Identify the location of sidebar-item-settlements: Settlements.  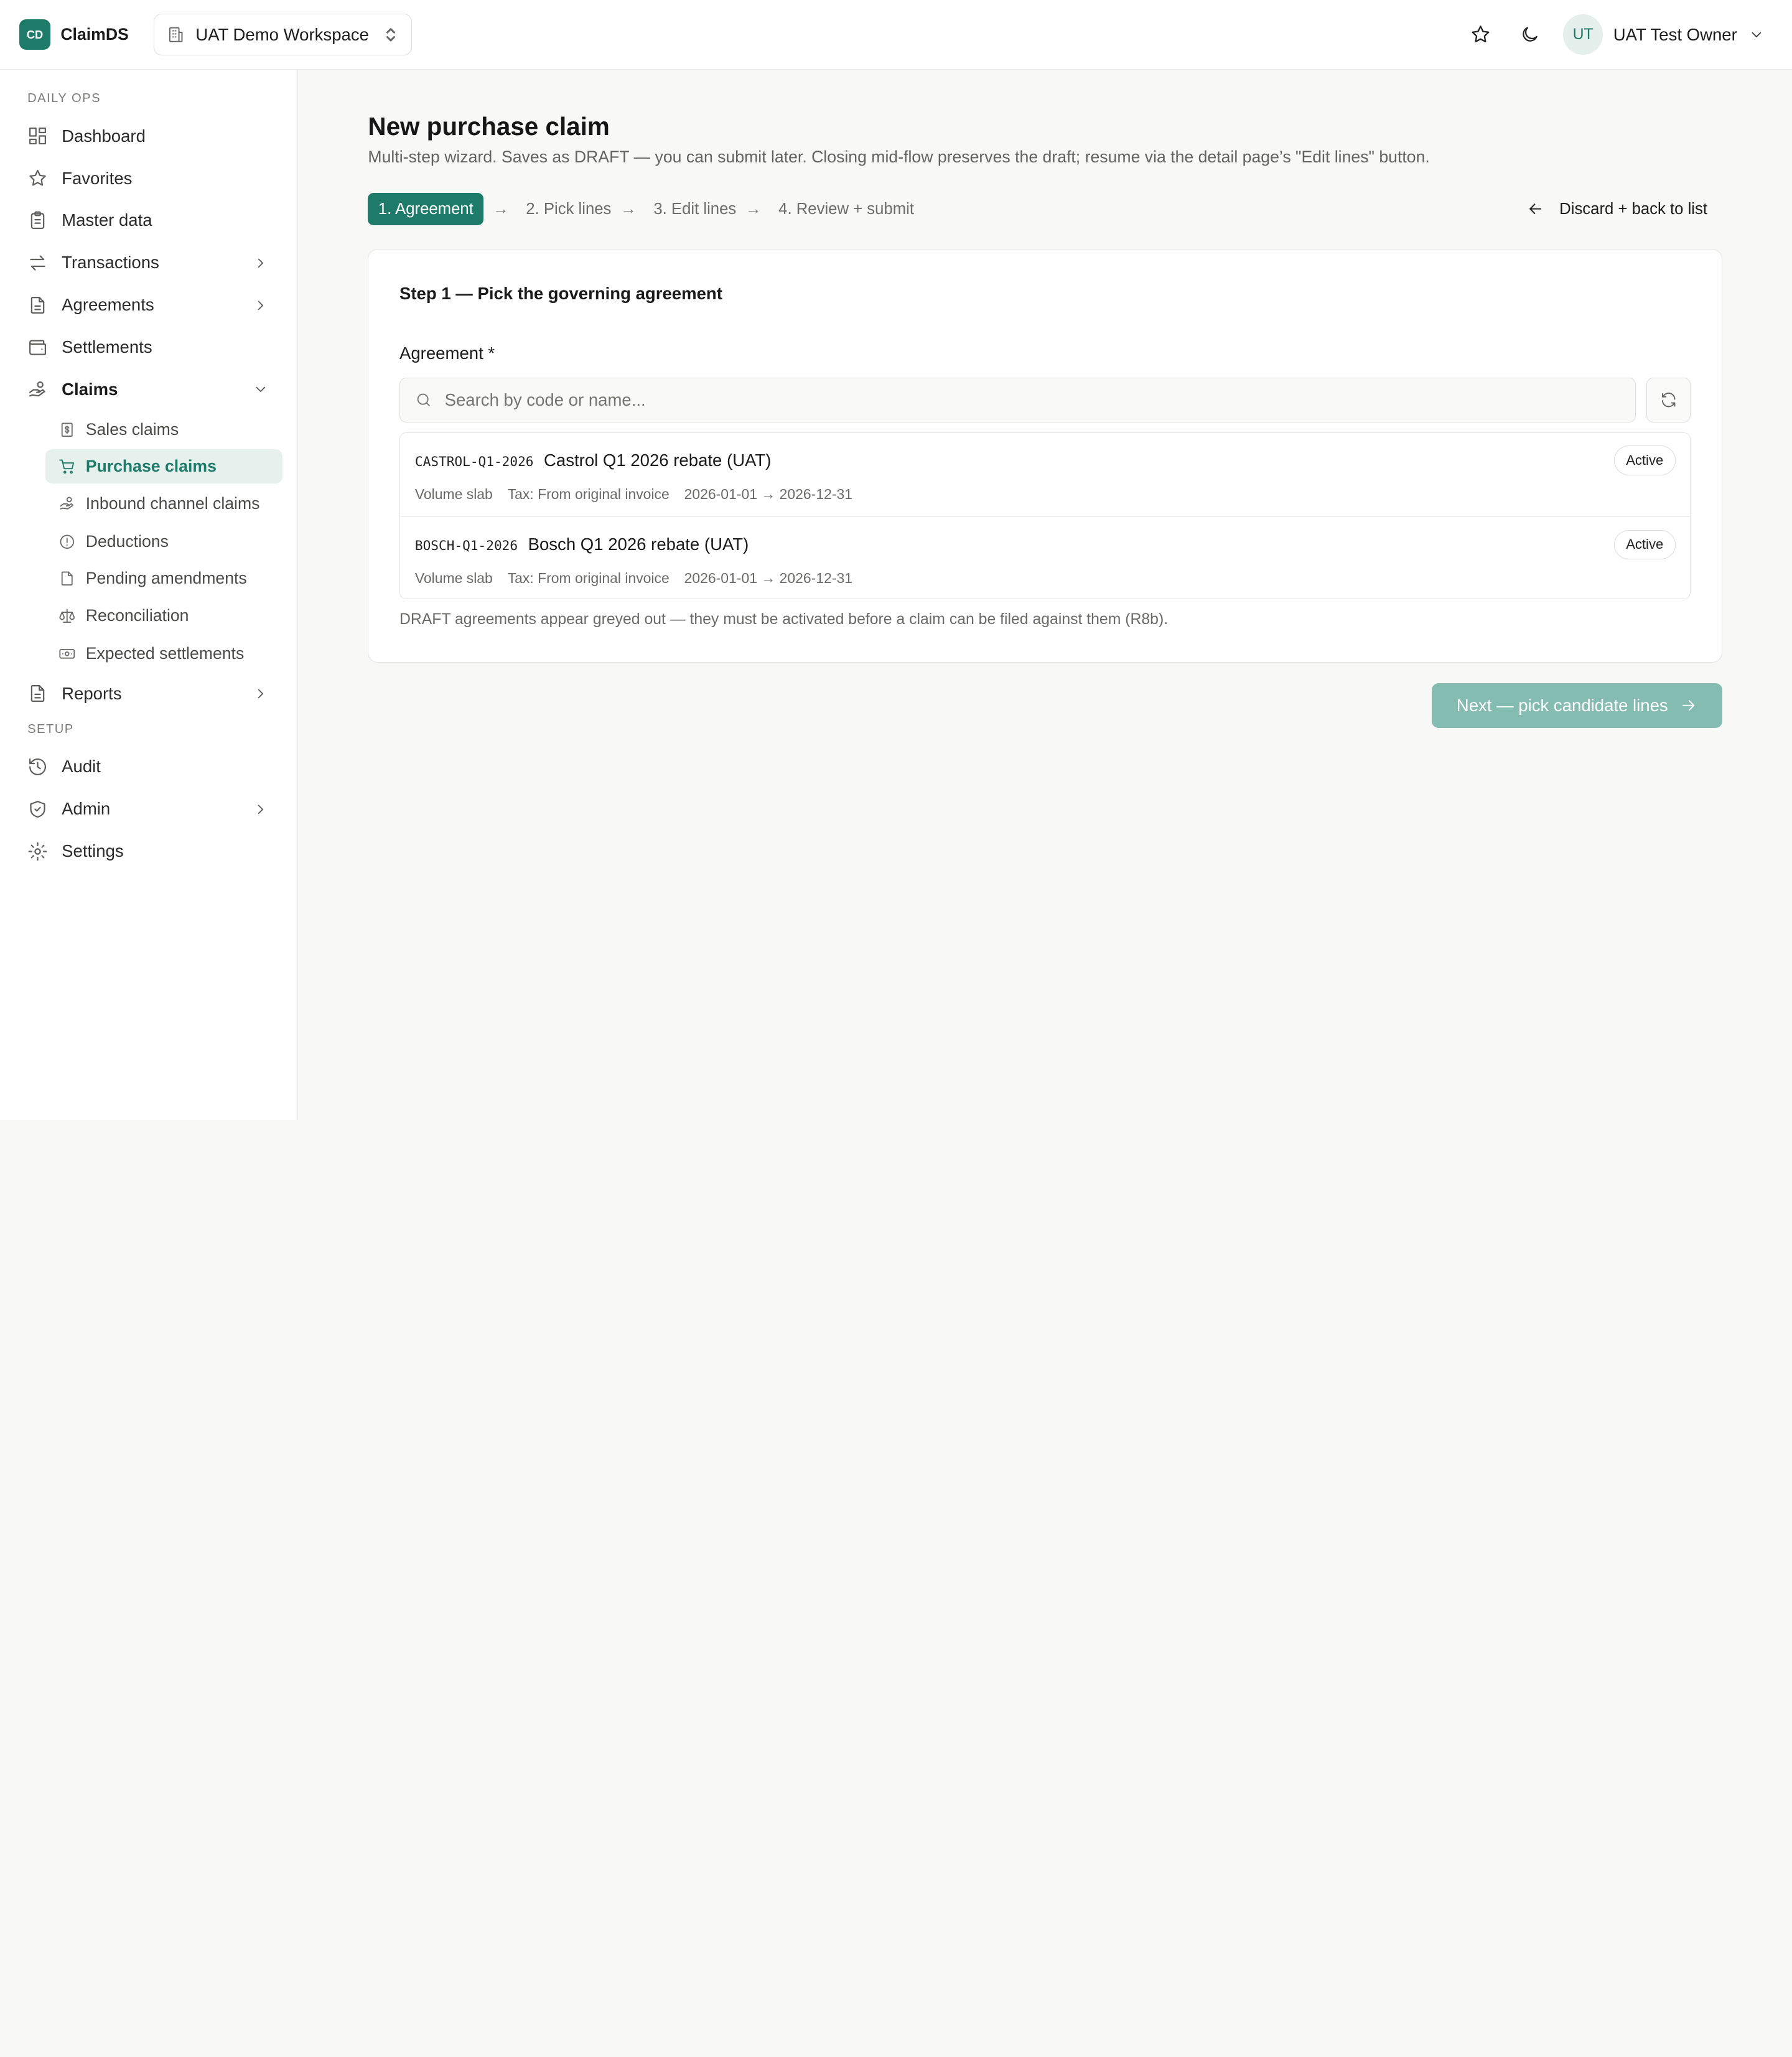
(149, 347).